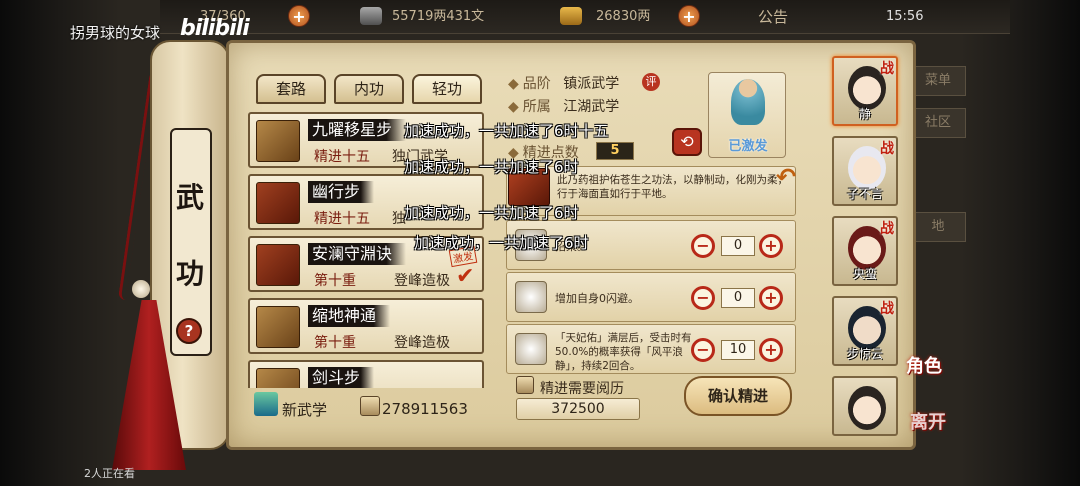 The height and width of the screenshot is (486, 1080). I want to click on clock: 15:56, so click(905, 16).